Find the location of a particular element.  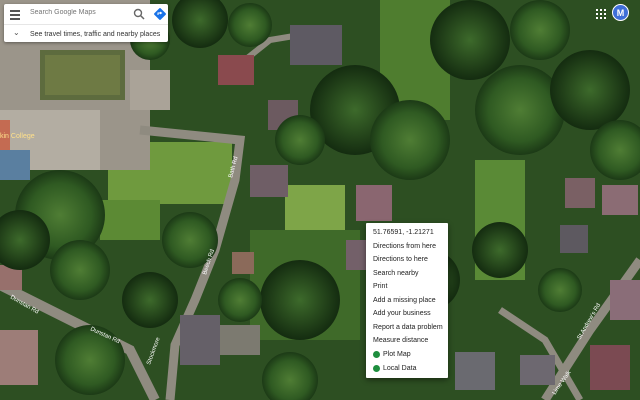

directions-icon is located at coordinates (160, 14).